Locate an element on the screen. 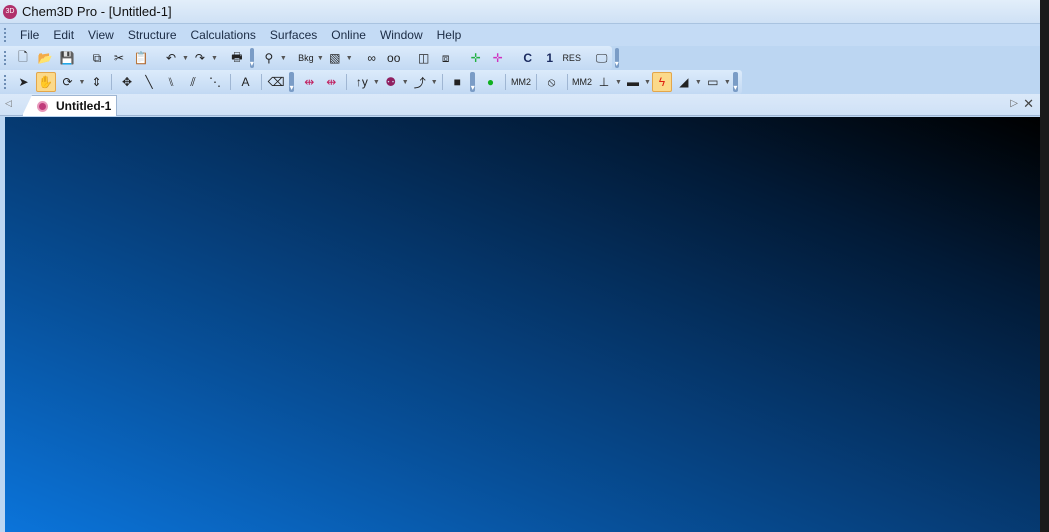  menu-structure: Structure is located at coordinates (152, 35).